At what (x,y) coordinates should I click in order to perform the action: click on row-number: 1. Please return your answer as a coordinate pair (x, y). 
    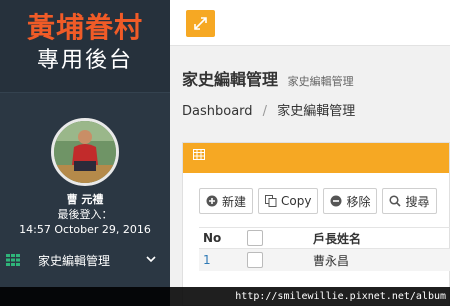
    Looking at the image, I should click on (223, 260).